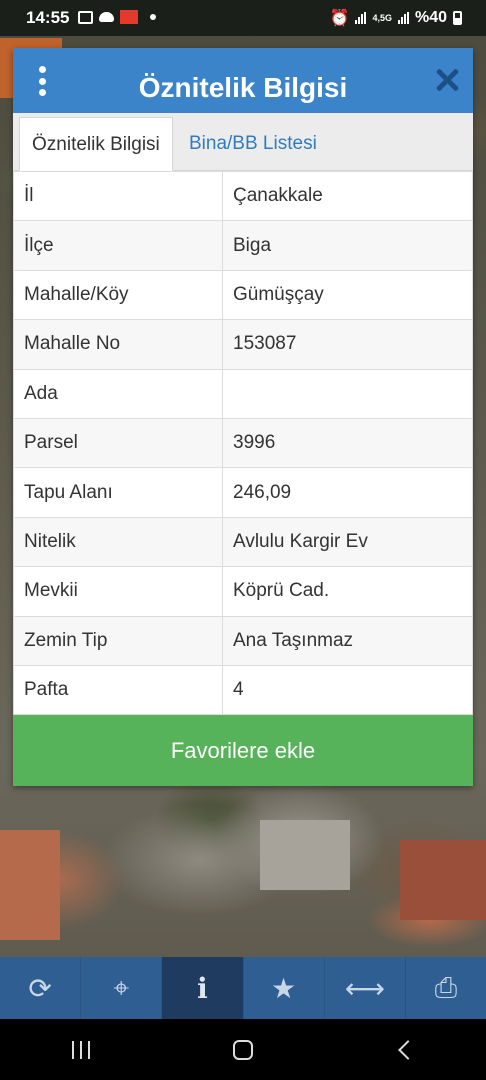  Describe the element at coordinates (118, 245) in the screenshot. I see `row-key: İlçe` at that location.